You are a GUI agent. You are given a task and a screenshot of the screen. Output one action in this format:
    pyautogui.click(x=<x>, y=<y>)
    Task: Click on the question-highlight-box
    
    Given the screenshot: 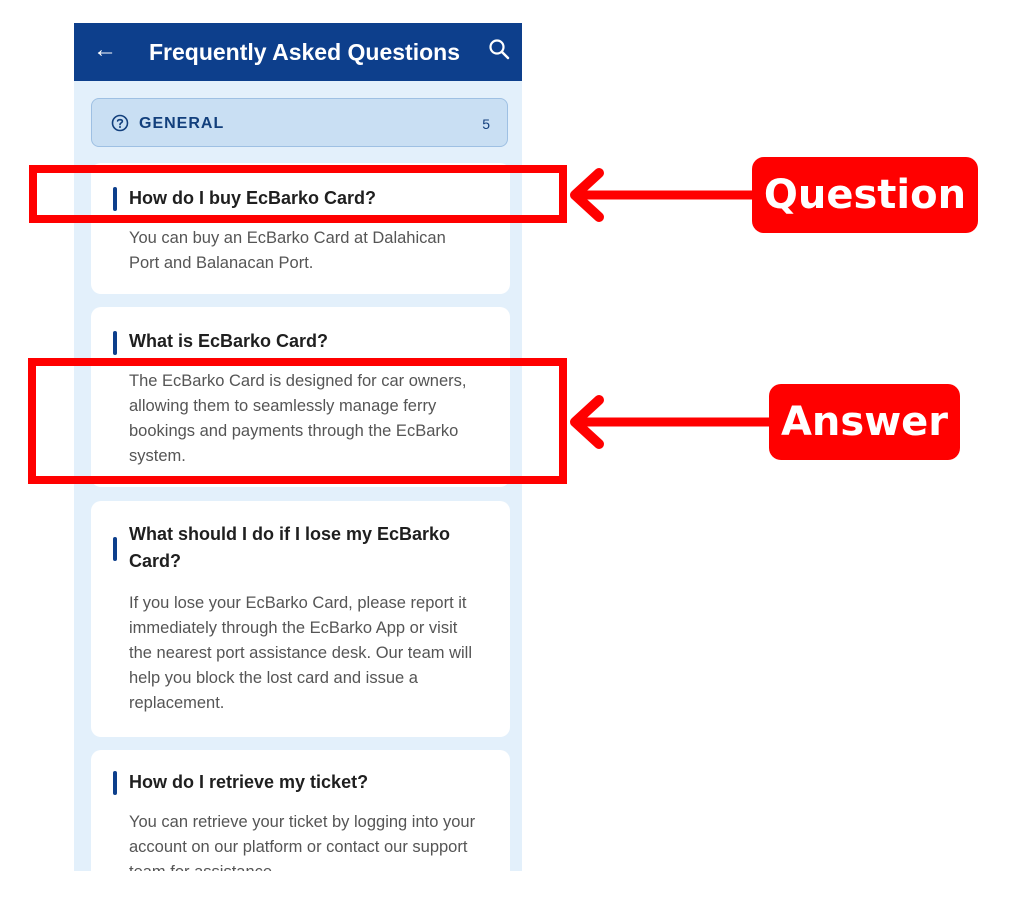 What is the action you would take?
    pyautogui.click(x=298, y=194)
    